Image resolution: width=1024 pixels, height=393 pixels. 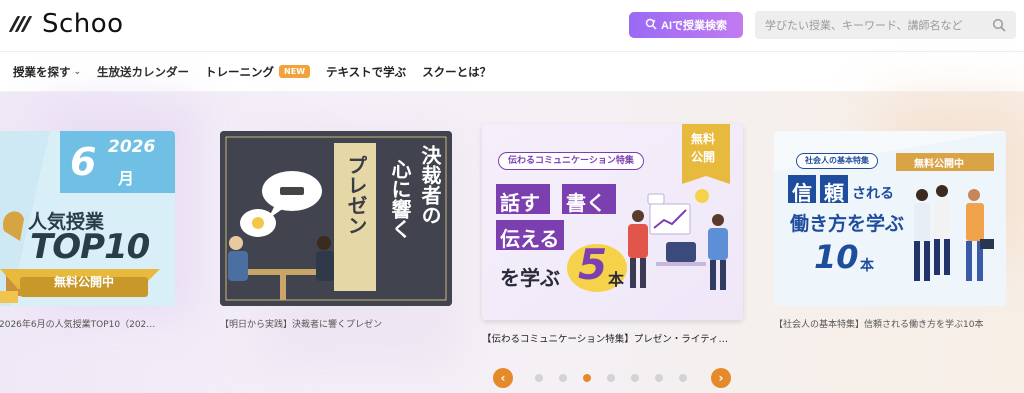 What do you see at coordinates (694, 26) in the screenshot?
I see `ai-search-label: AIで授業検索` at bounding box center [694, 26].